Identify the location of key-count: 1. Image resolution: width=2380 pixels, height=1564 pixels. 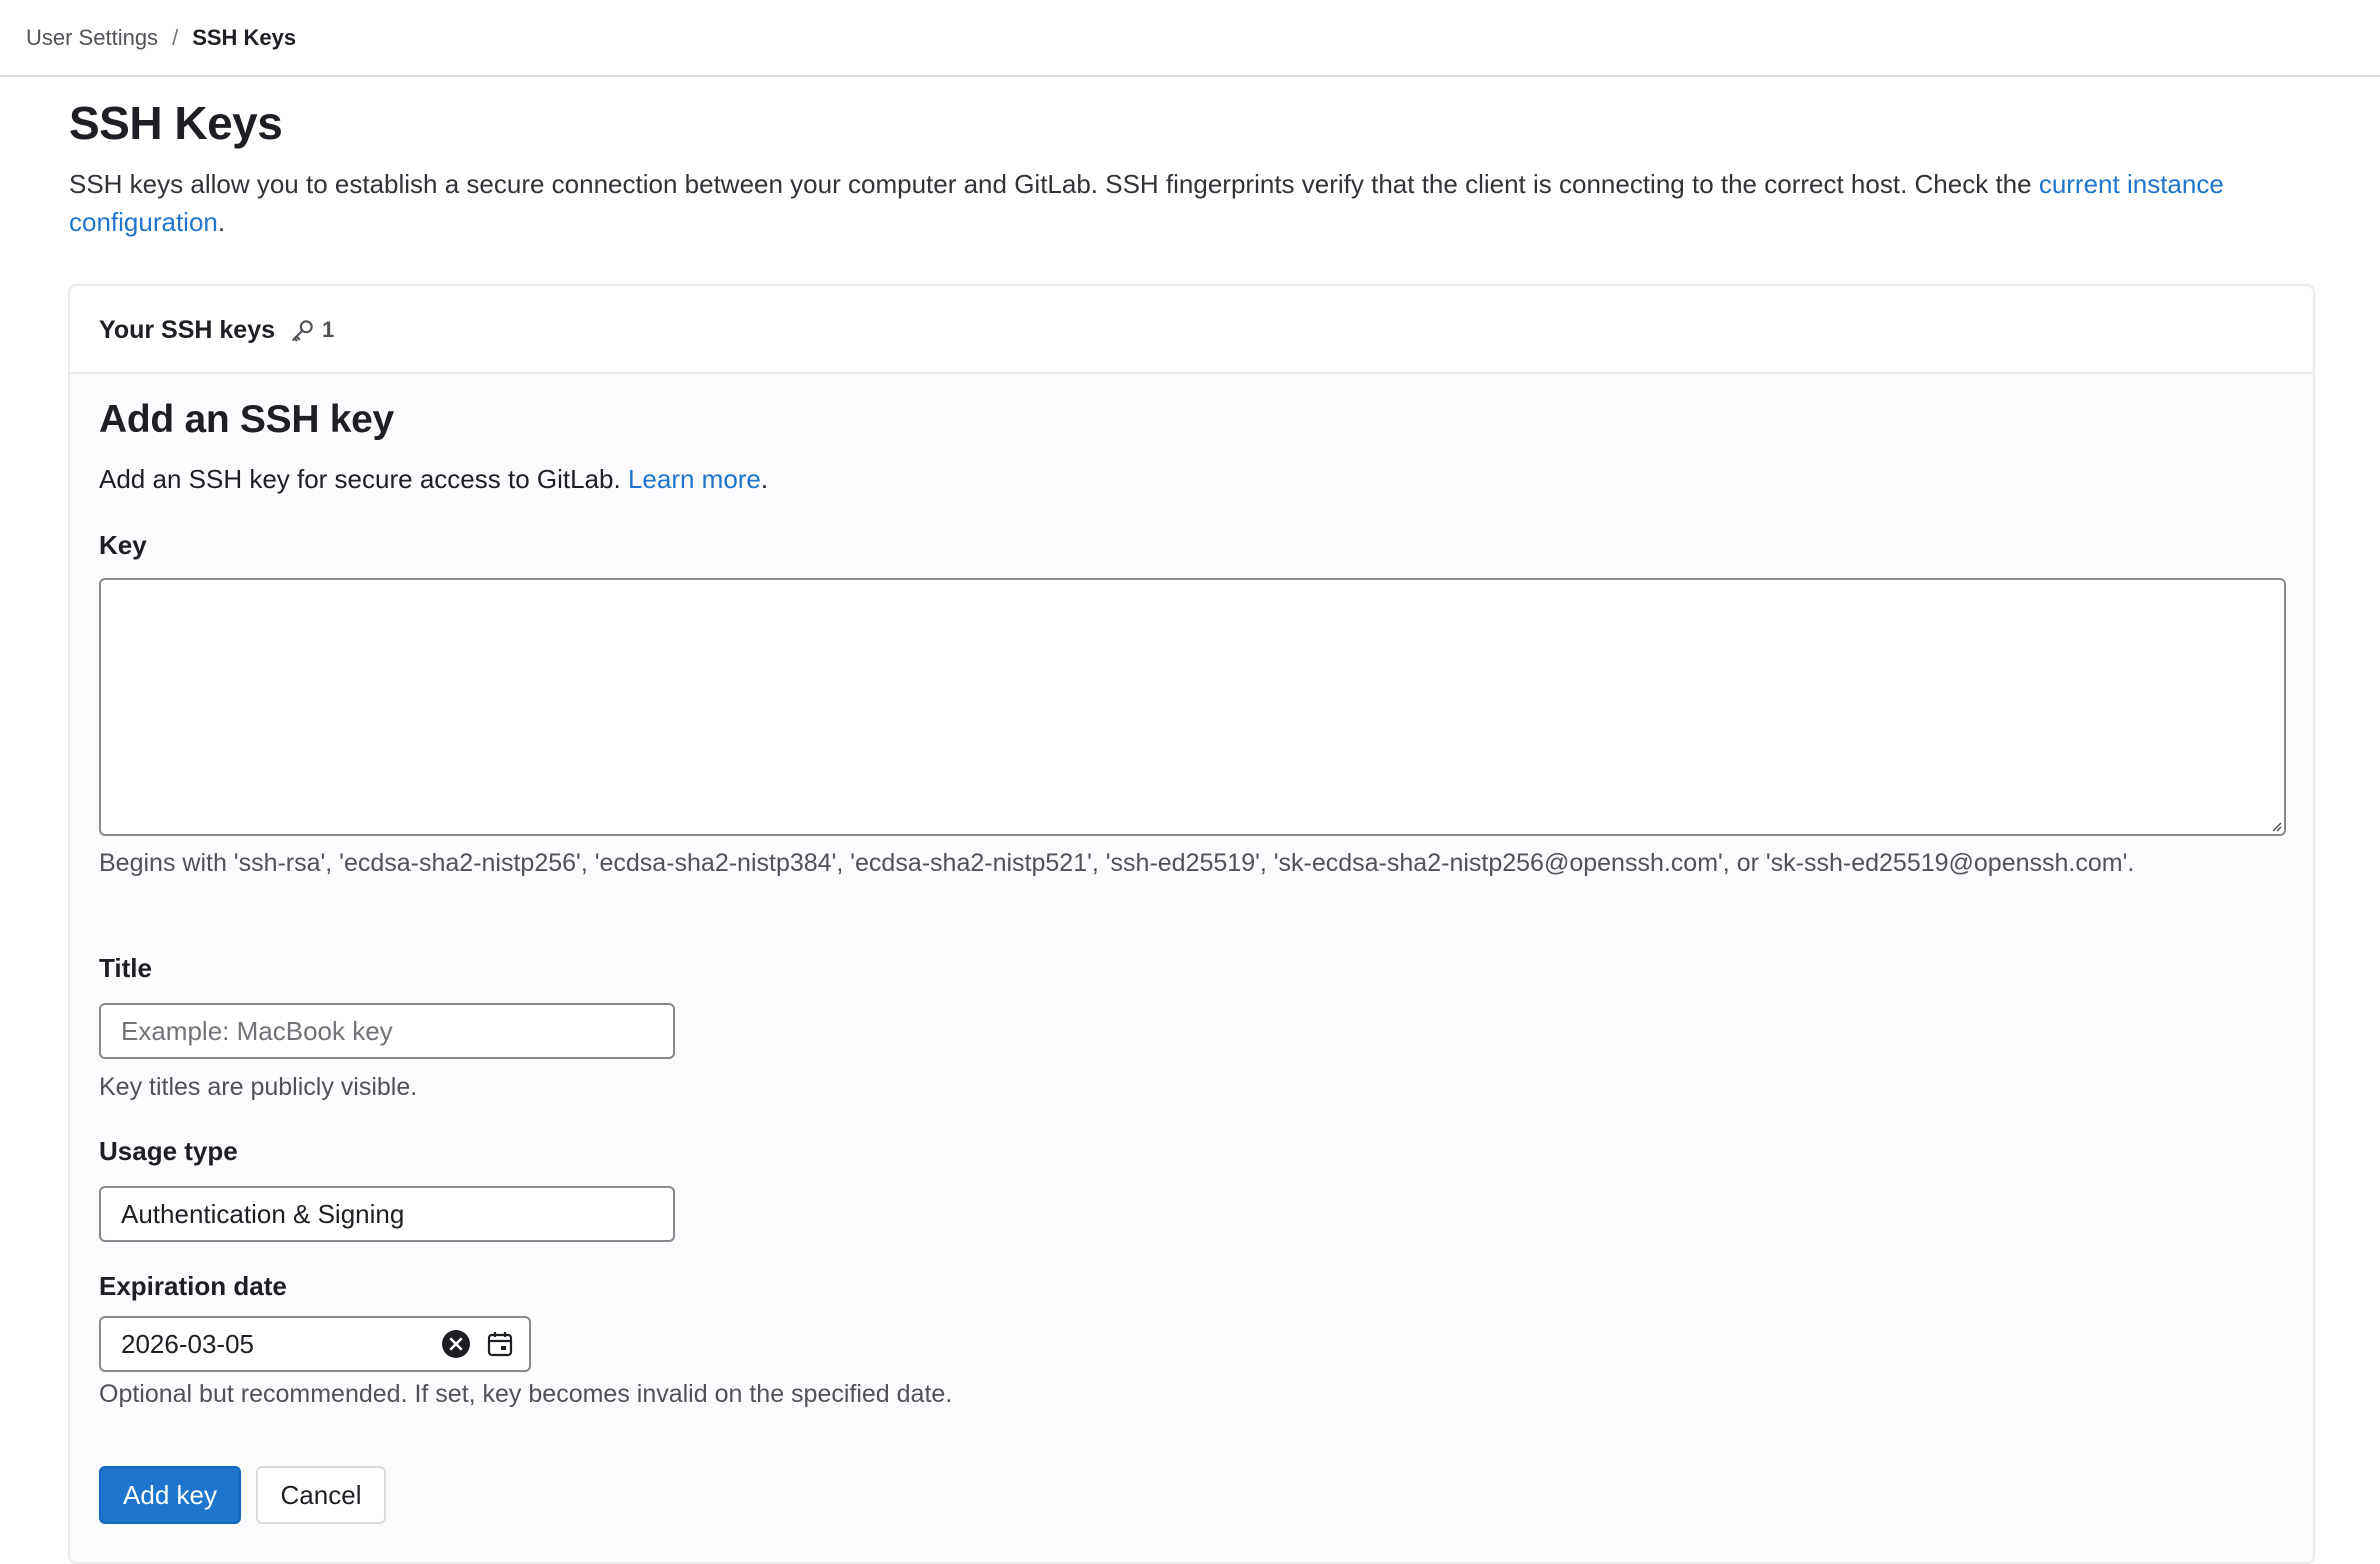
(328, 329).